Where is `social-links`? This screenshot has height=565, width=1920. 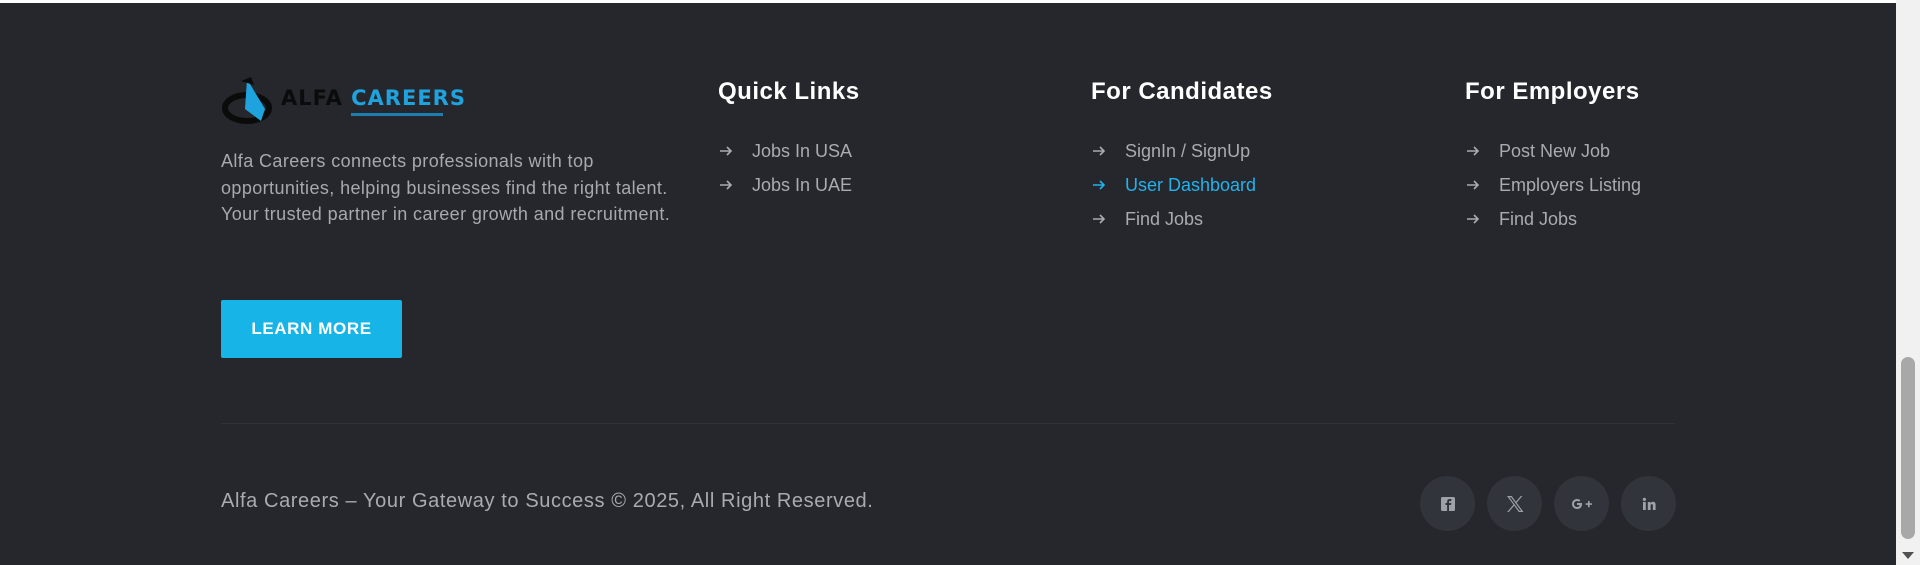
social-links is located at coordinates (1542, 503).